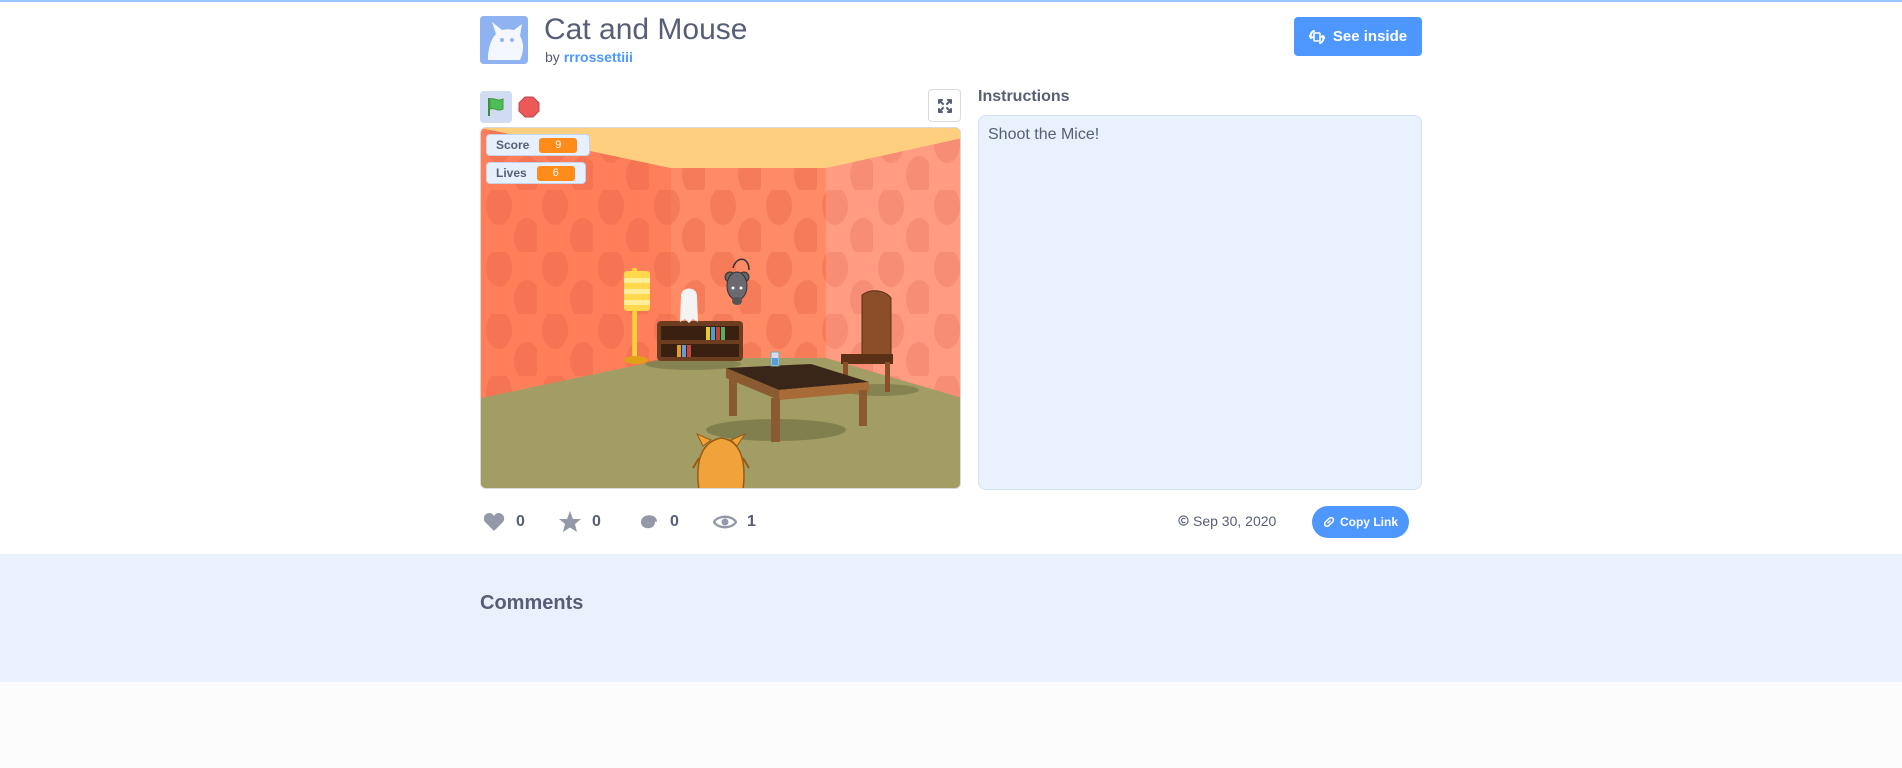 Image resolution: width=1902 pixels, height=768 pixels. I want to click on remix-swirl-icon, so click(648, 522).